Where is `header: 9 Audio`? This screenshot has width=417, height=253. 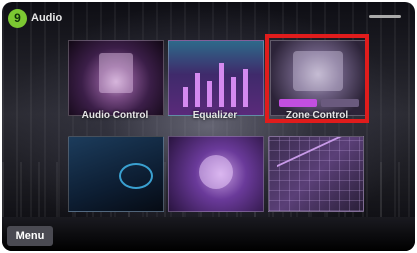
header: 9 Audio is located at coordinates (35, 18).